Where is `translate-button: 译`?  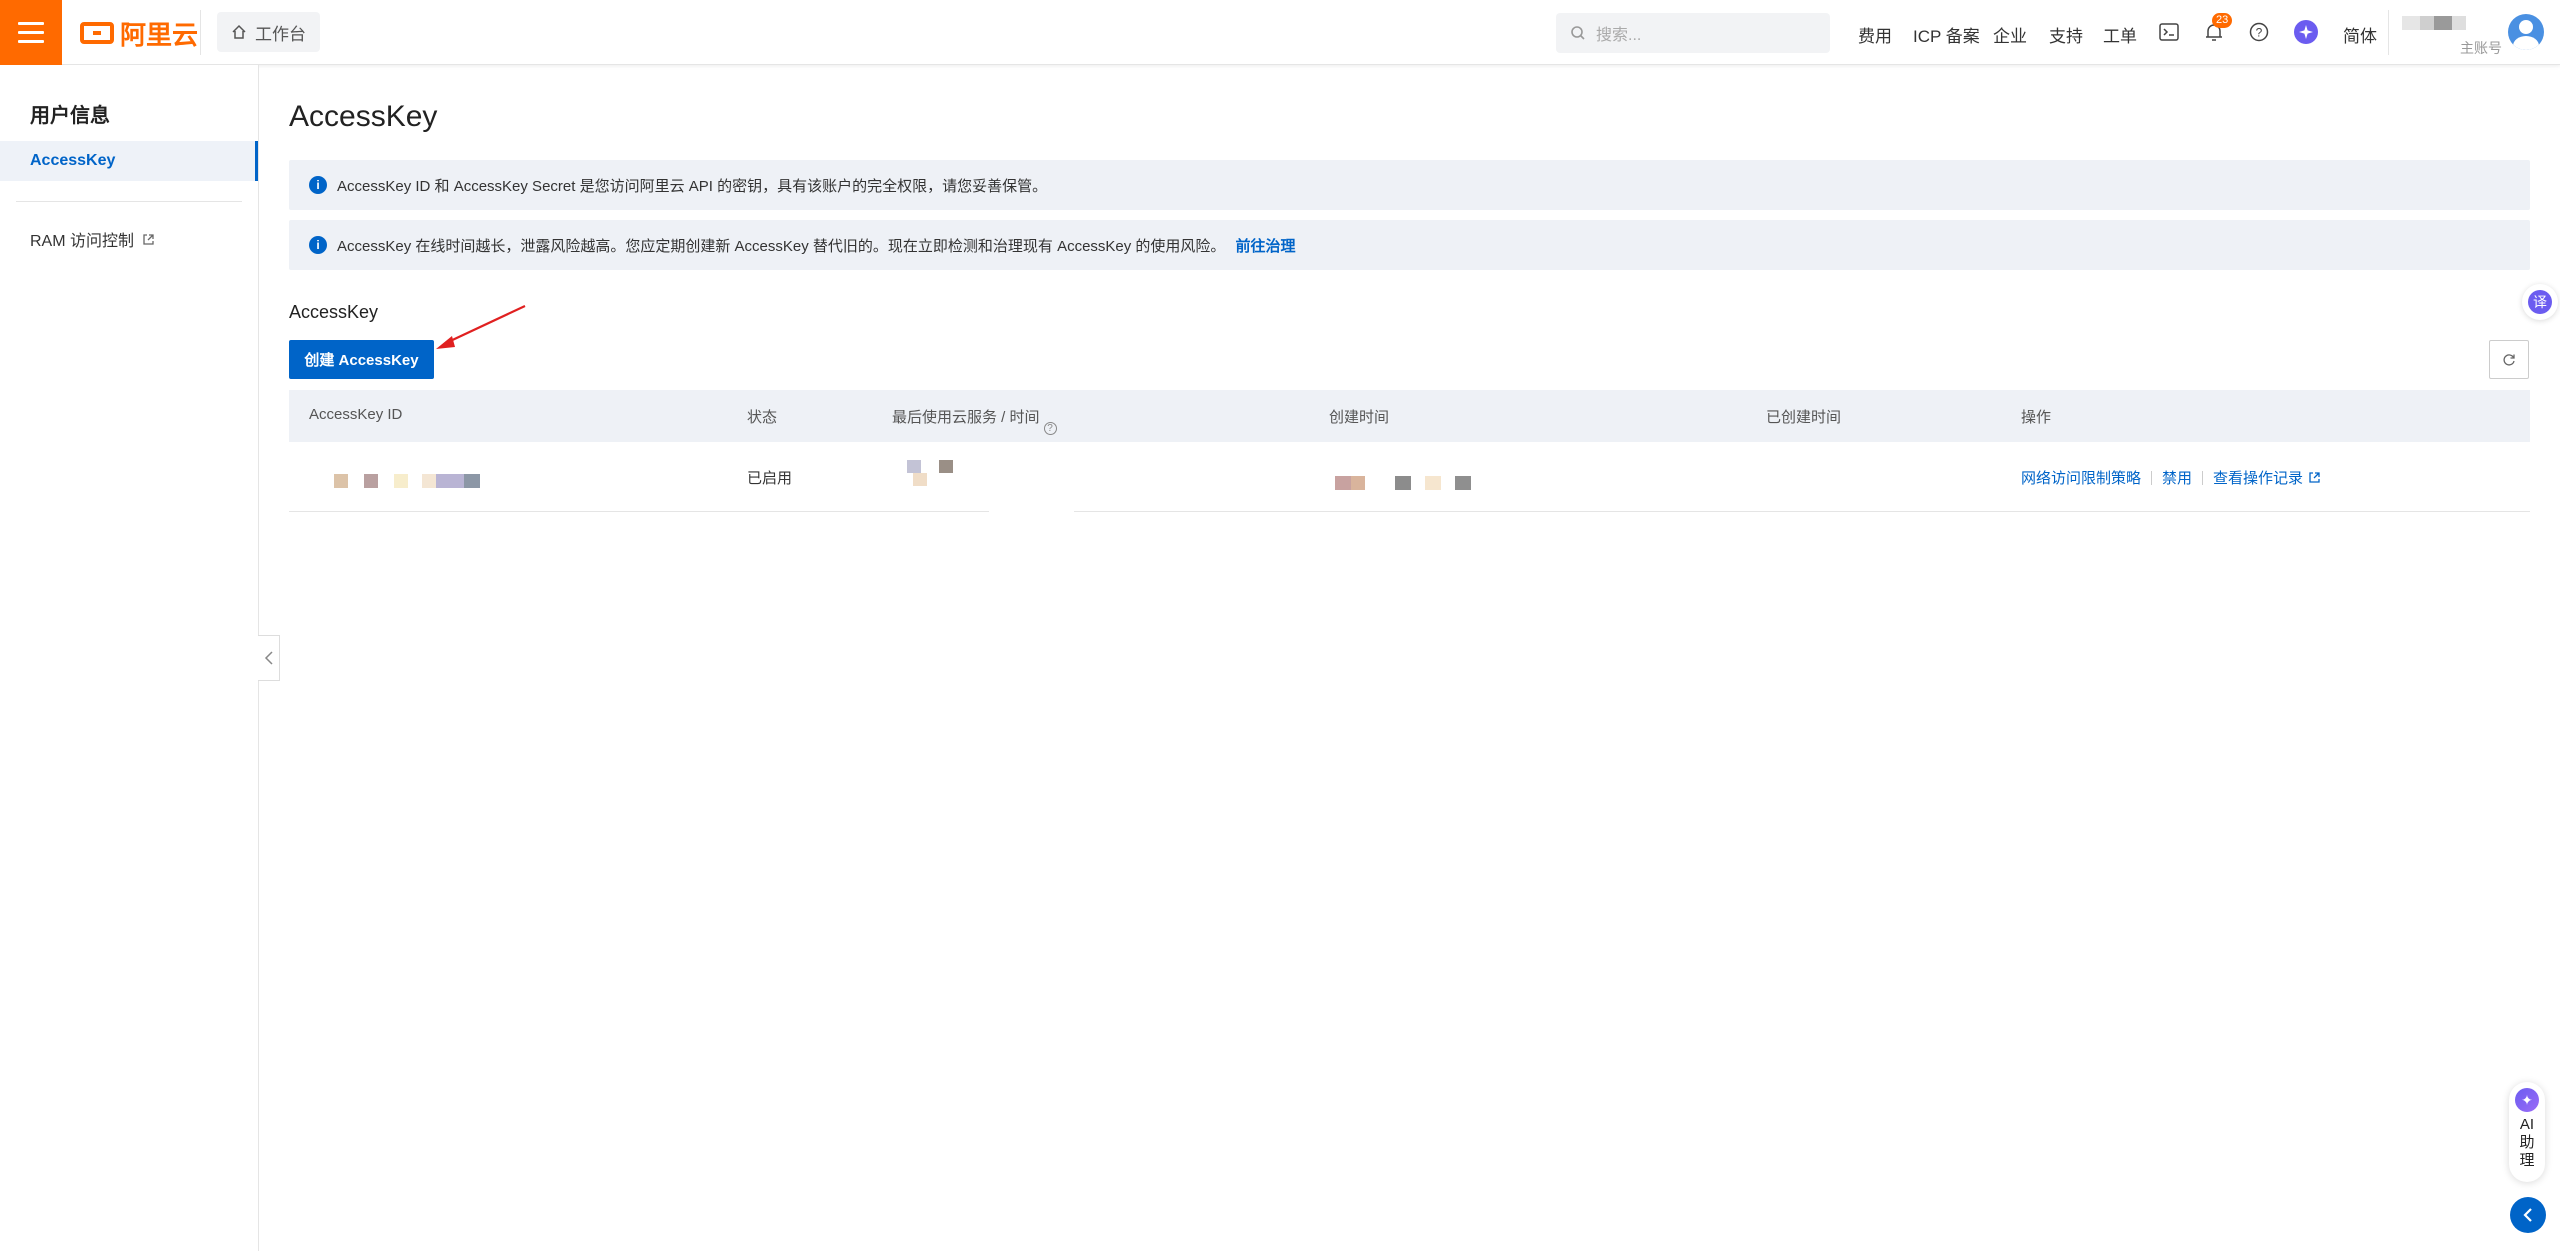 translate-button: 译 is located at coordinates (2540, 302).